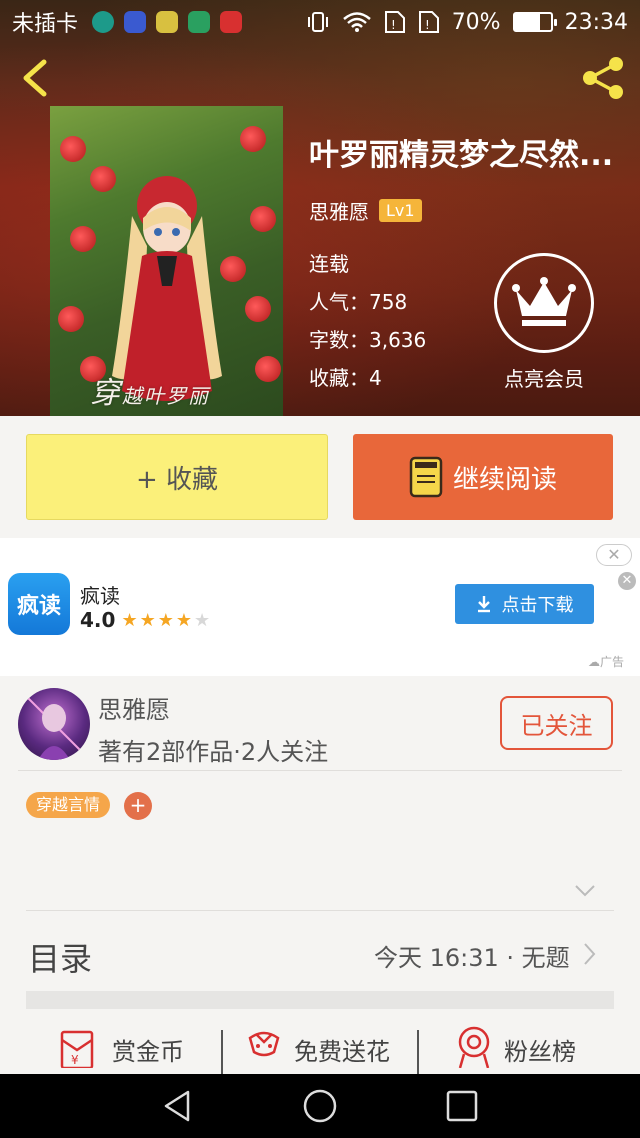 The image size is (640, 1138). What do you see at coordinates (540, 1052) in the screenshot?
I see `fans-ranking-label: 粉丝榜` at bounding box center [540, 1052].